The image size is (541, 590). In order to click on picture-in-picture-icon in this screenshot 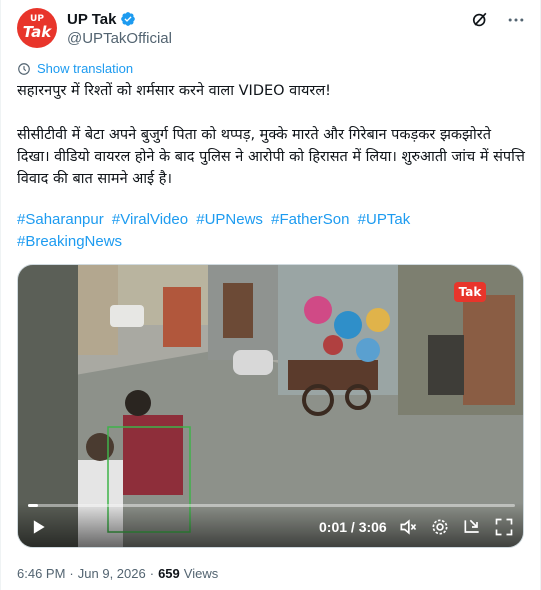, I will do `click(472, 527)`.